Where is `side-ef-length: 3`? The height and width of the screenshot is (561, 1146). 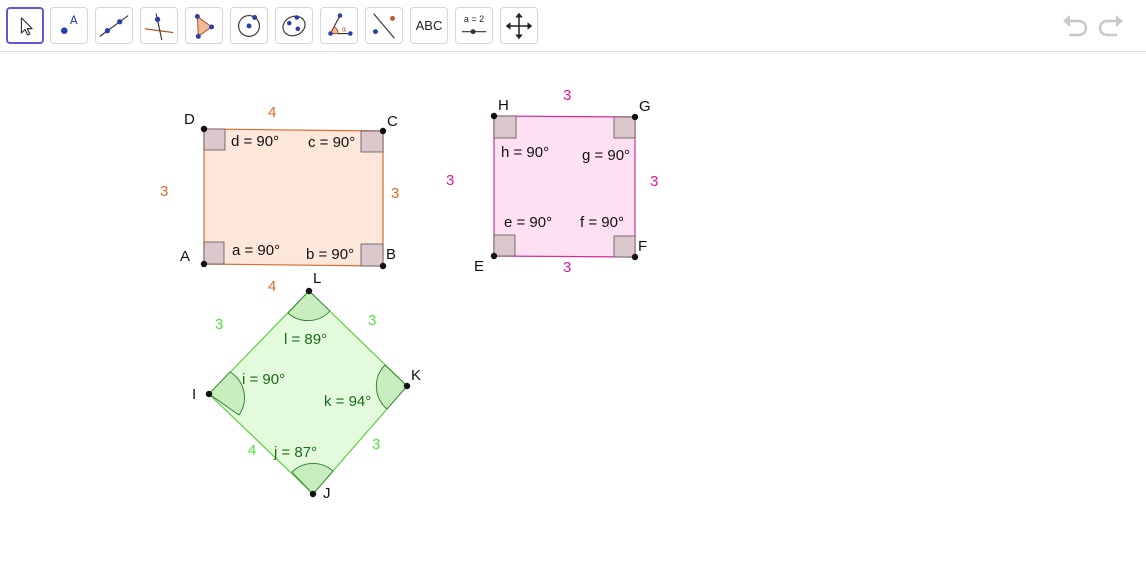
side-ef-length: 3 is located at coordinates (567, 267).